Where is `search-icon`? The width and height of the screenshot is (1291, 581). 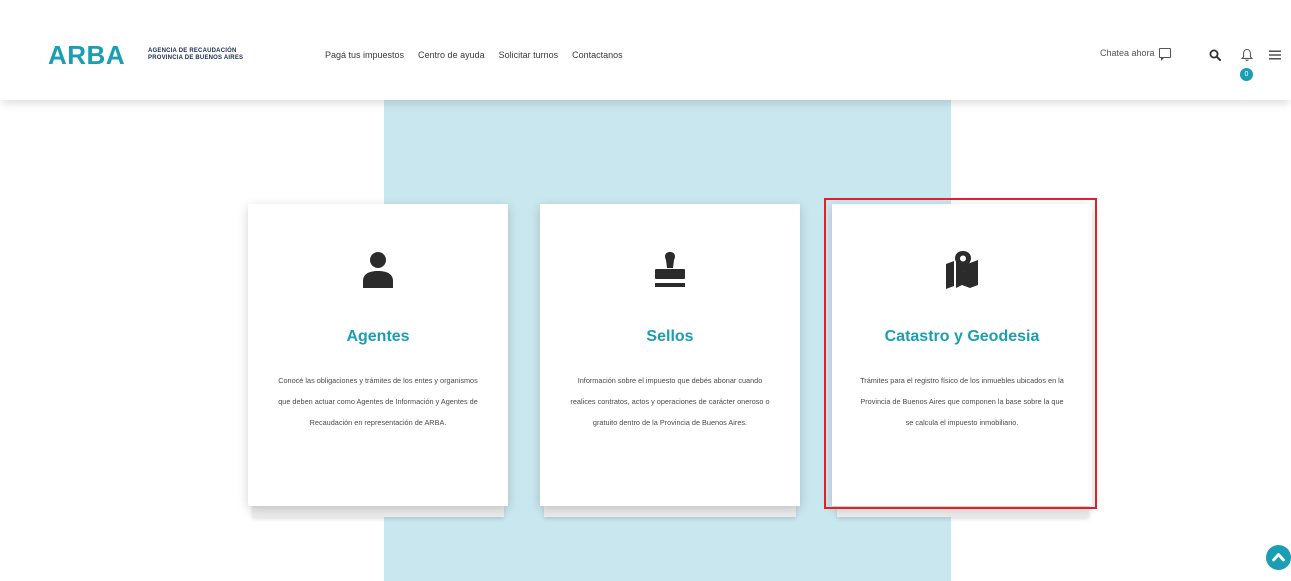
search-icon is located at coordinates (1215, 55).